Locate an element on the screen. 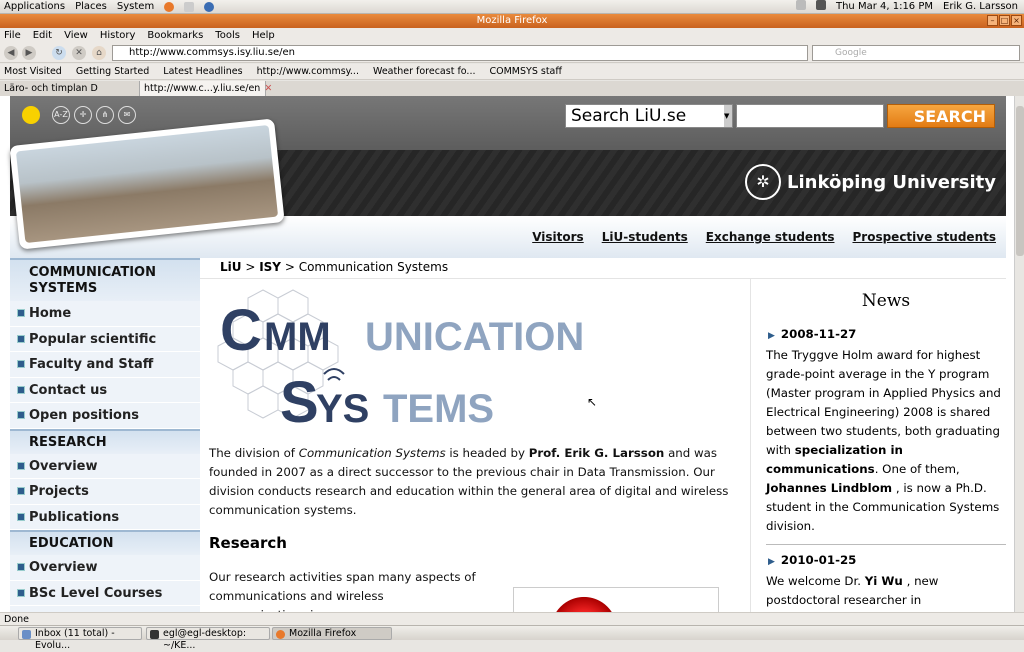 This screenshot has height=652, width=1024. menu-places: Places is located at coordinates (91, 7).